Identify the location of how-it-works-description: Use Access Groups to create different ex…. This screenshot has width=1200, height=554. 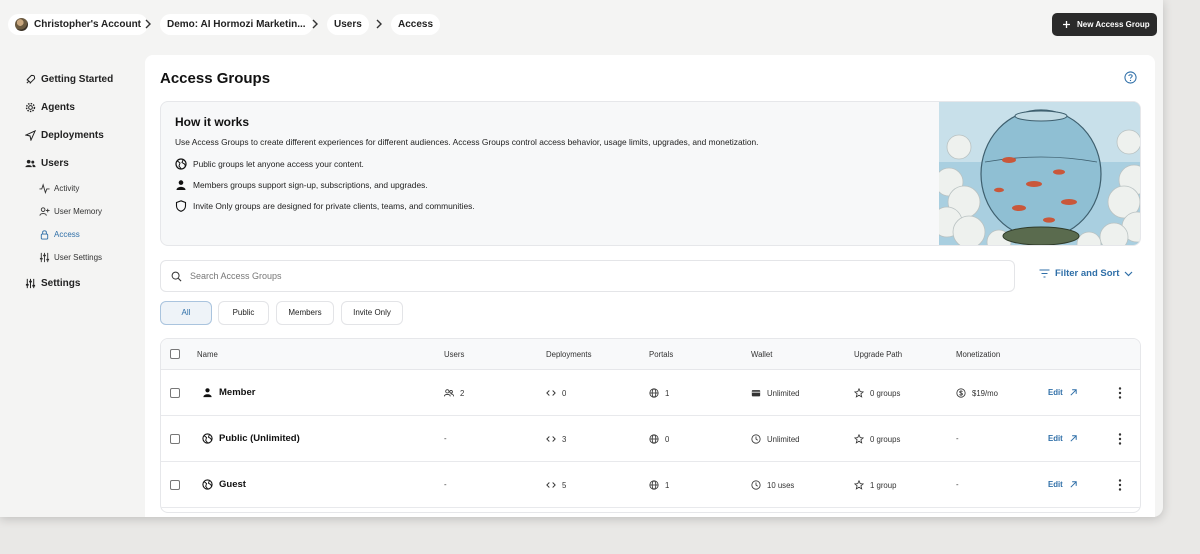
(467, 142).